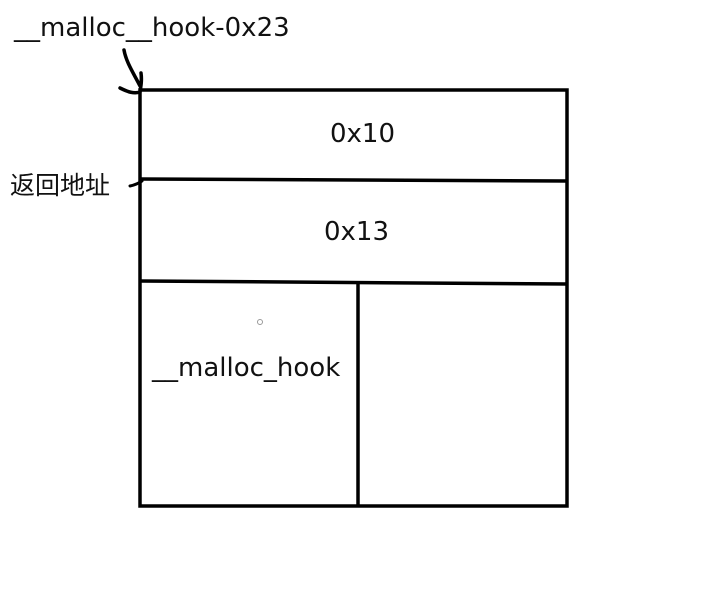 The width and height of the screenshot is (710, 599). I want to click on top-pointer-arrow, so click(132, 68).